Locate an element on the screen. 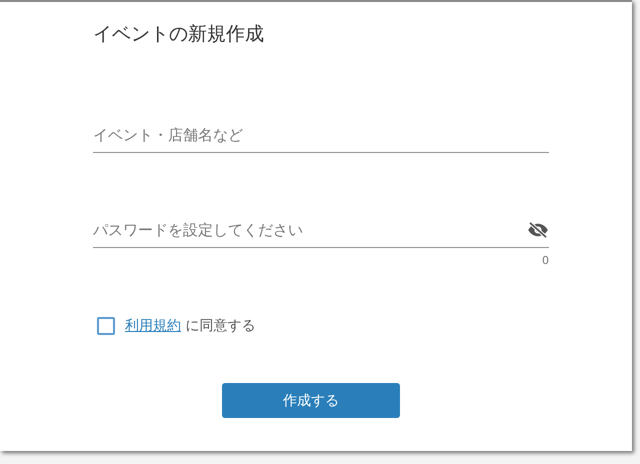 The image size is (640, 464). terms-link: 利用規約 is located at coordinates (153, 326).